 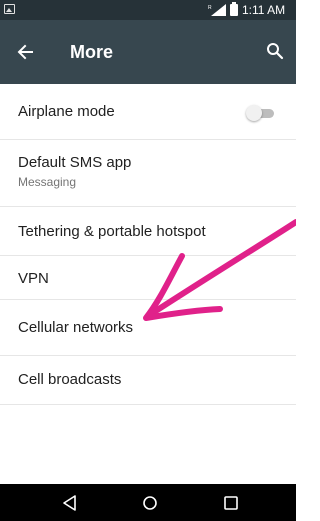 I want to click on nav-home-icon, so click(x=150, y=503).